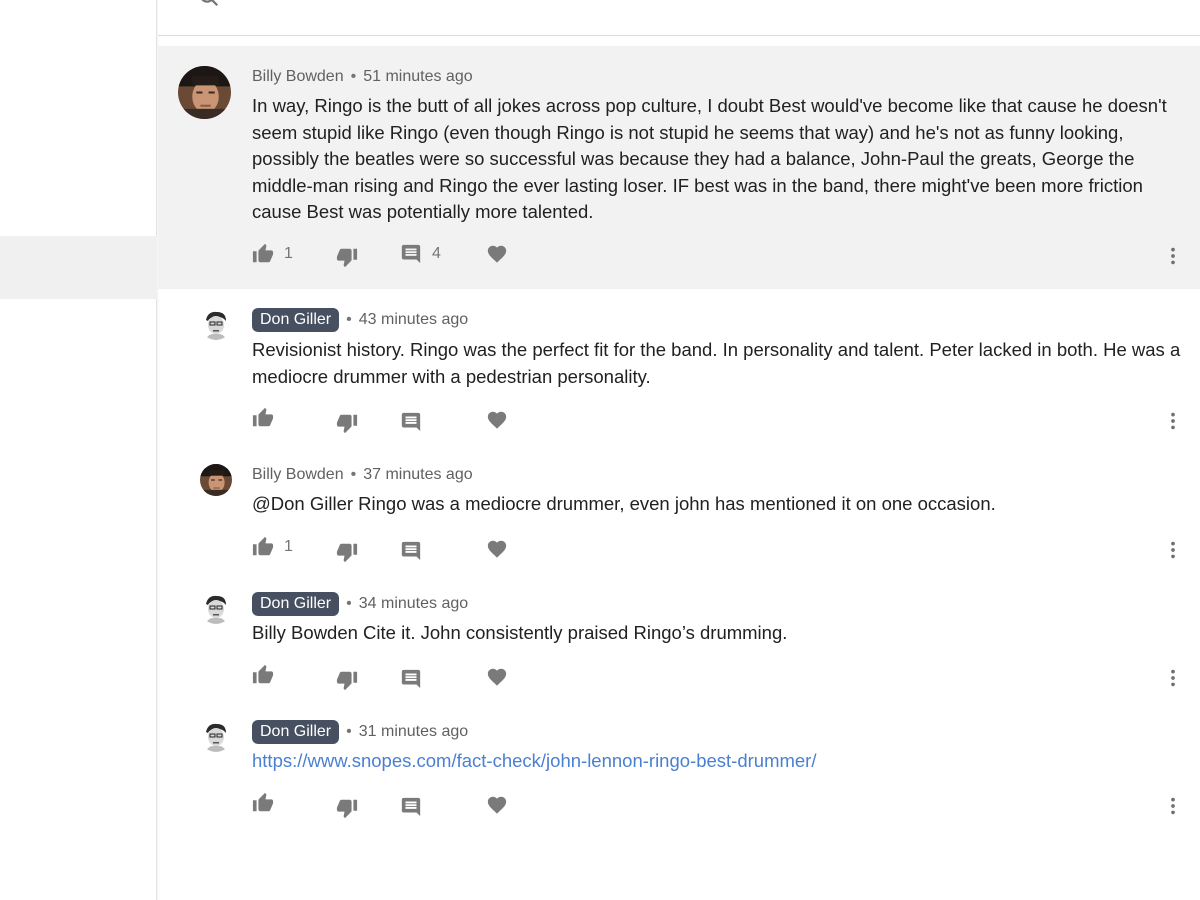 This screenshot has height=900, width=1200. I want to click on reply-count: 4, so click(436, 253).